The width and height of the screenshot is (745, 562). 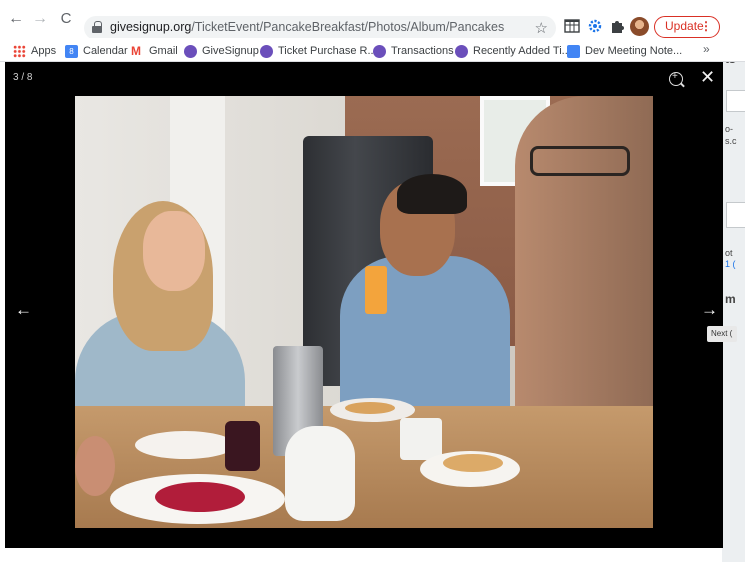 I want to click on bookmark-star-icon: ☆, so click(x=541, y=28).